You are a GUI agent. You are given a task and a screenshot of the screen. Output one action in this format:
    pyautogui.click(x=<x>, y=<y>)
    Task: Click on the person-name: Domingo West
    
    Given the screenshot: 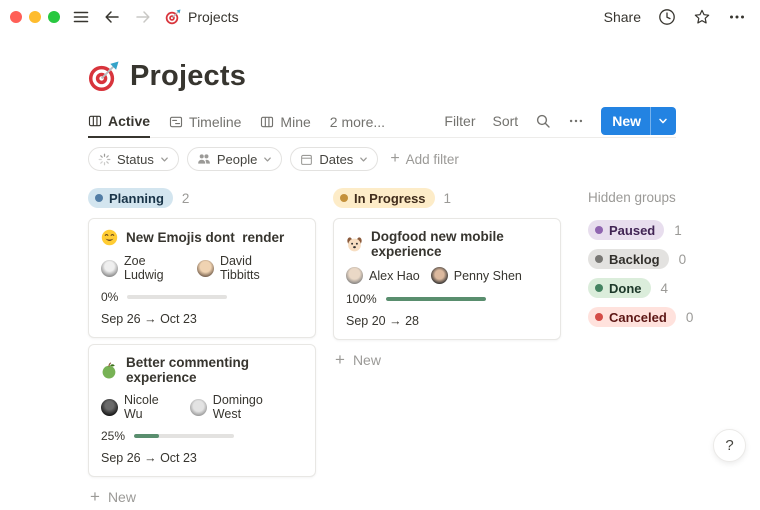 What is the action you would take?
    pyautogui.click(x=237, y=407)
    